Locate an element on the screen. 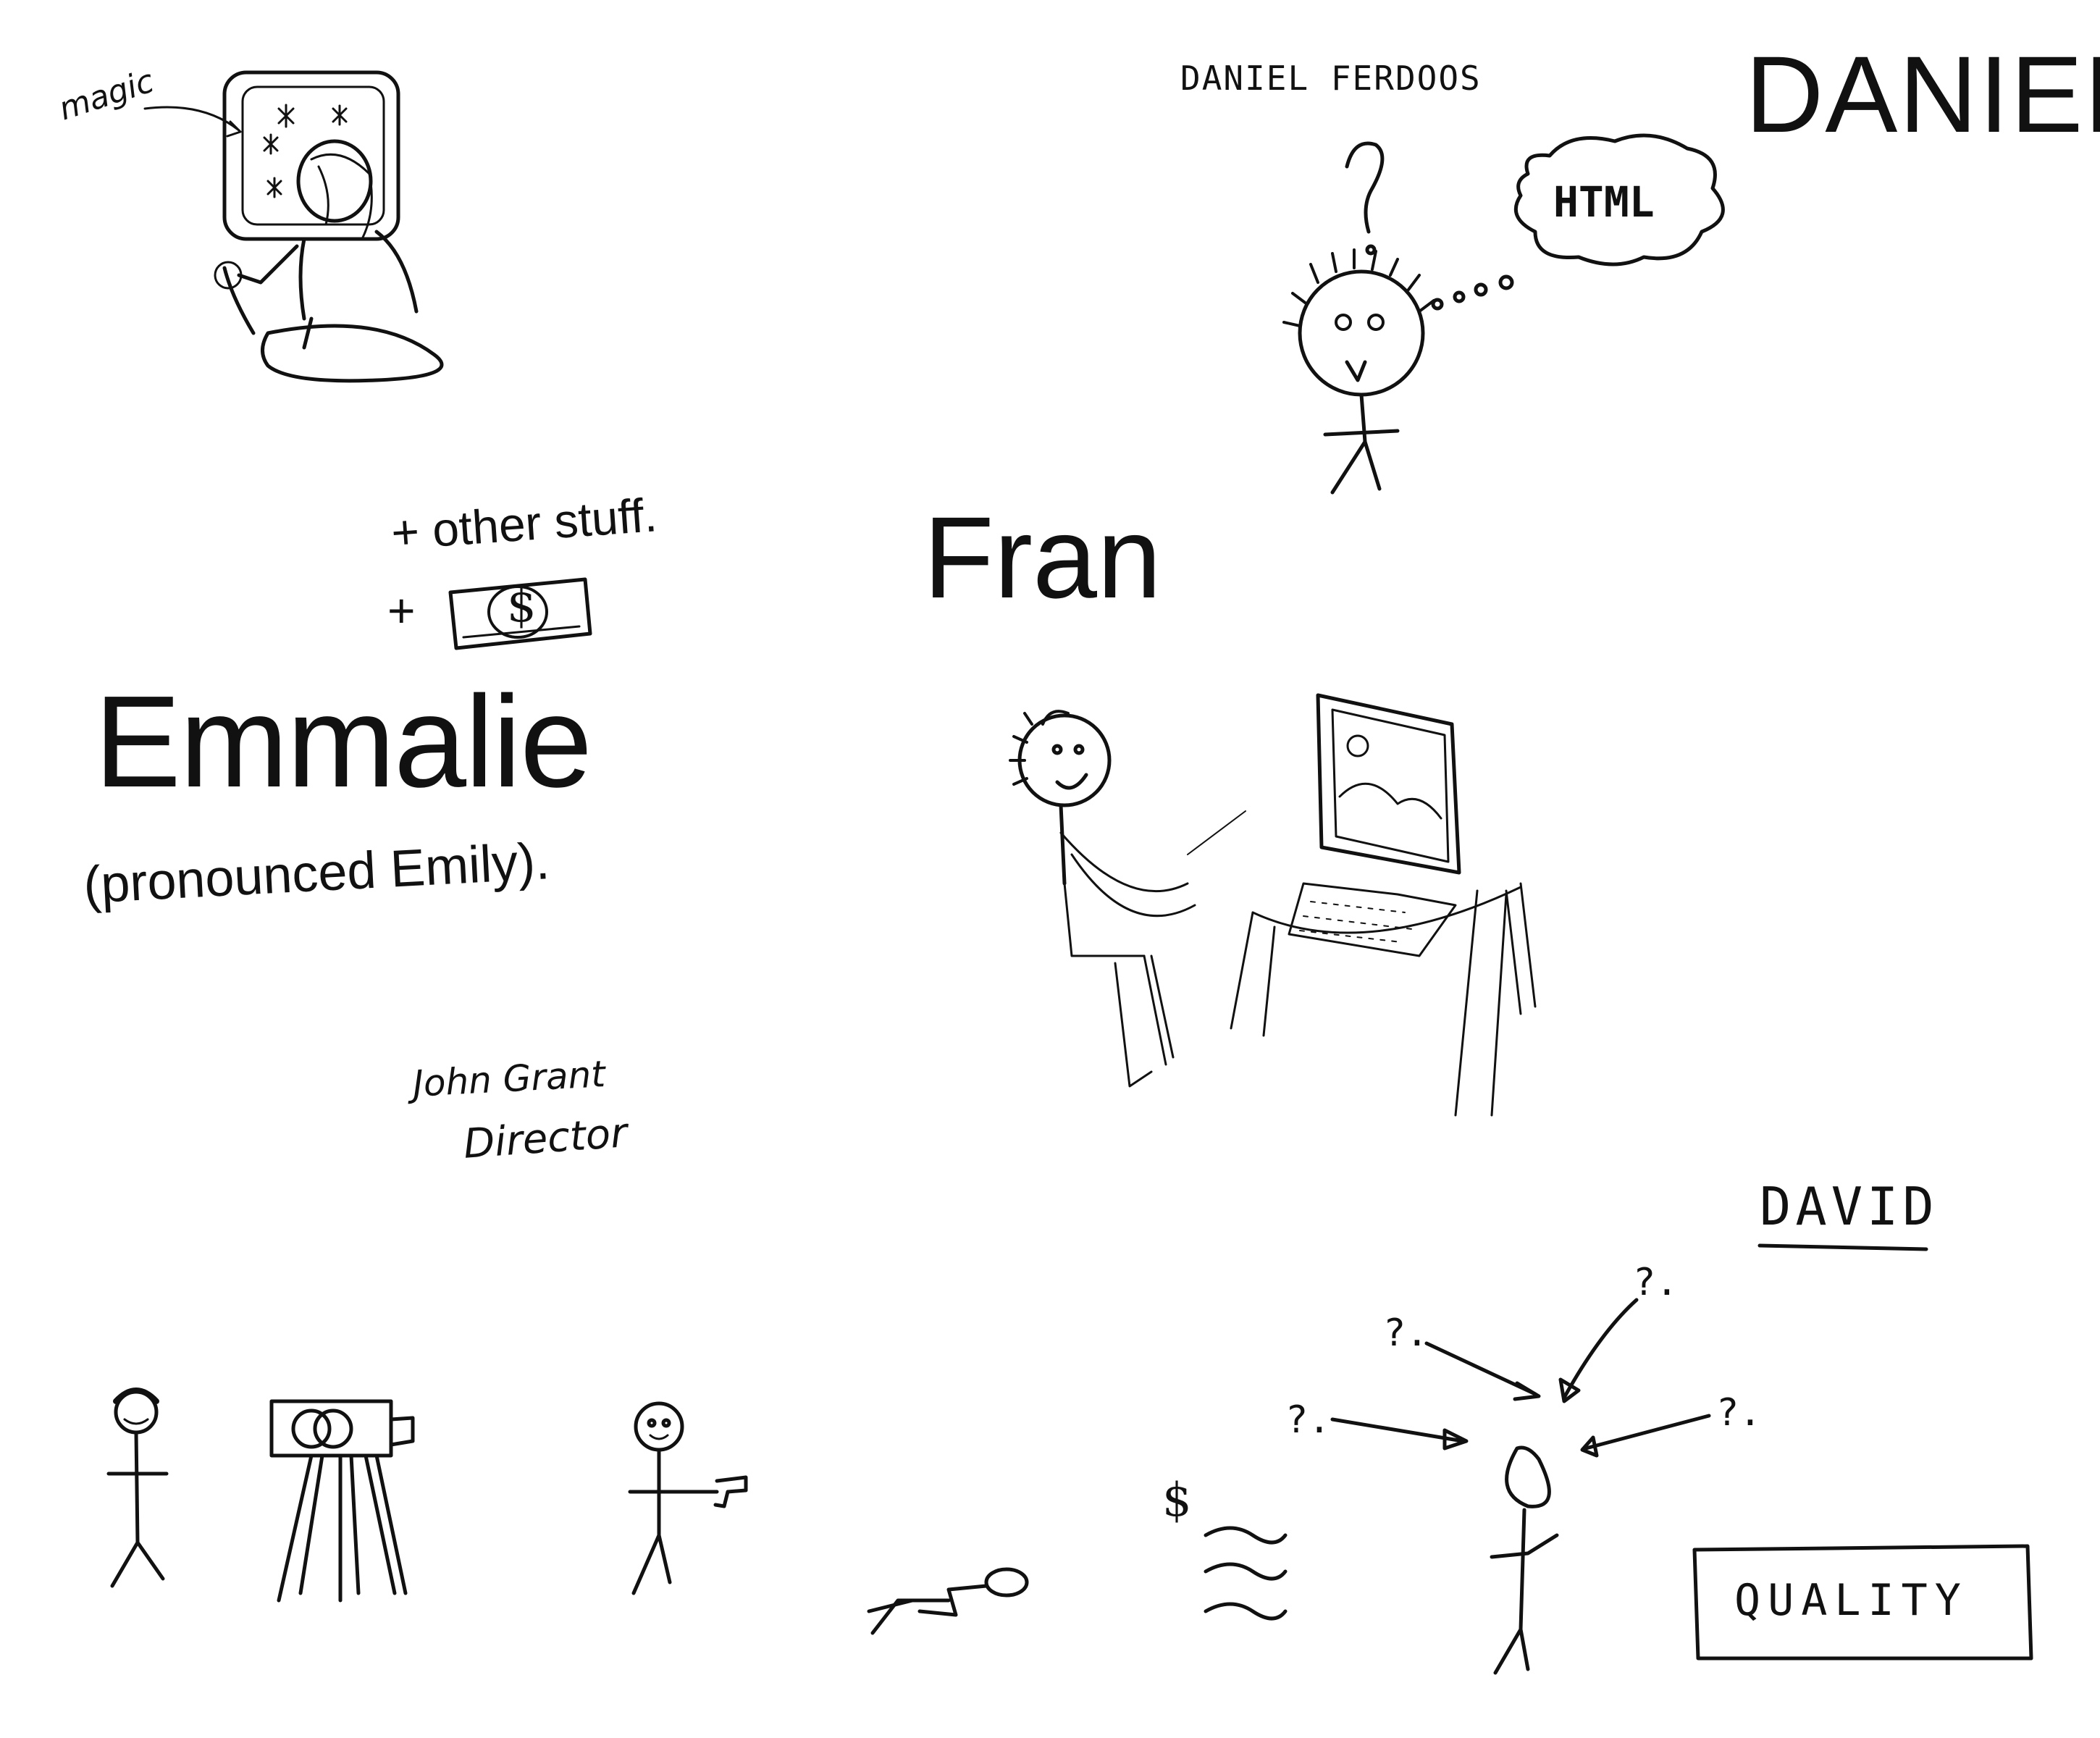 The image size is (2100, 1738). shooter-stick-figure is located at coordinates (688, 1498).